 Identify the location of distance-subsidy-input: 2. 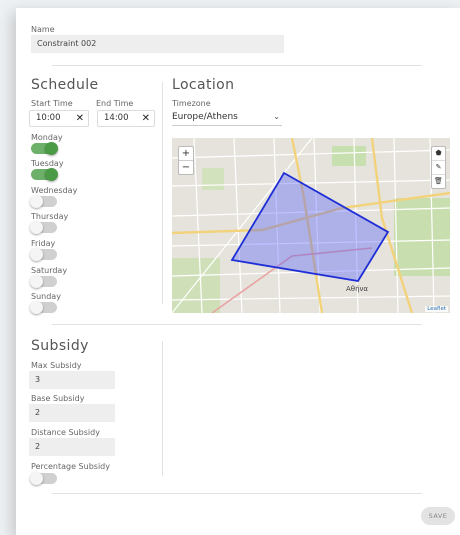
(72, 447).